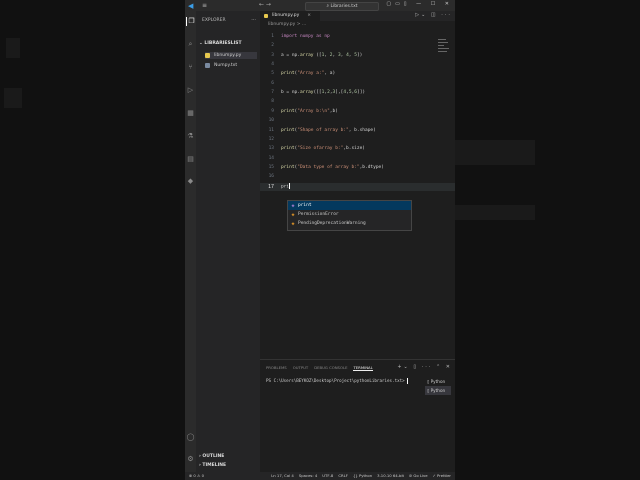  I want to click on panel-actions: +⌄ ▯ ··· ⌃ ✕, so click(424, 367).